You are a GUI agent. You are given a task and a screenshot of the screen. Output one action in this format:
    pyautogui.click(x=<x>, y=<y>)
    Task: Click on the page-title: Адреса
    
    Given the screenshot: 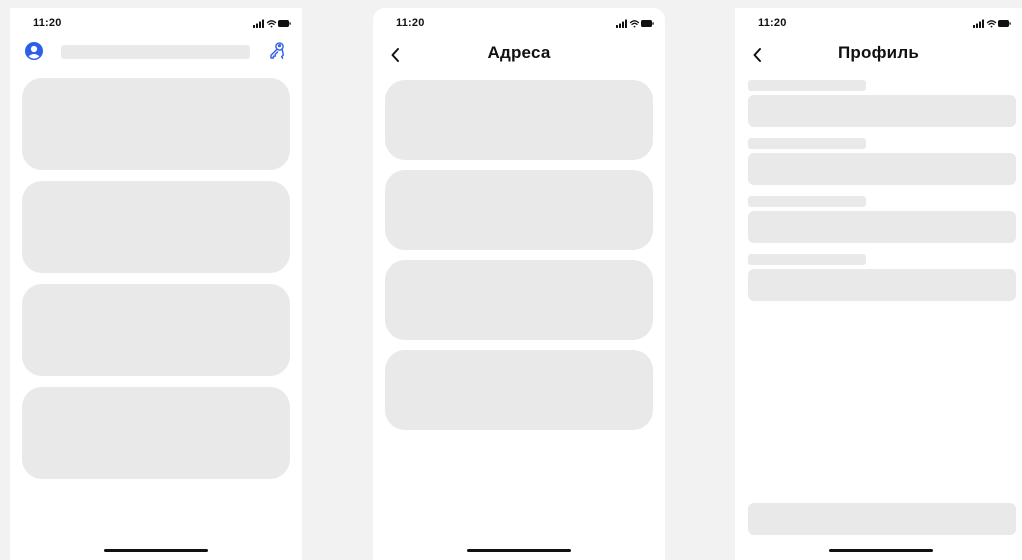 What is the action you would take?
    pyautogui.click(x=519, y=52)
    